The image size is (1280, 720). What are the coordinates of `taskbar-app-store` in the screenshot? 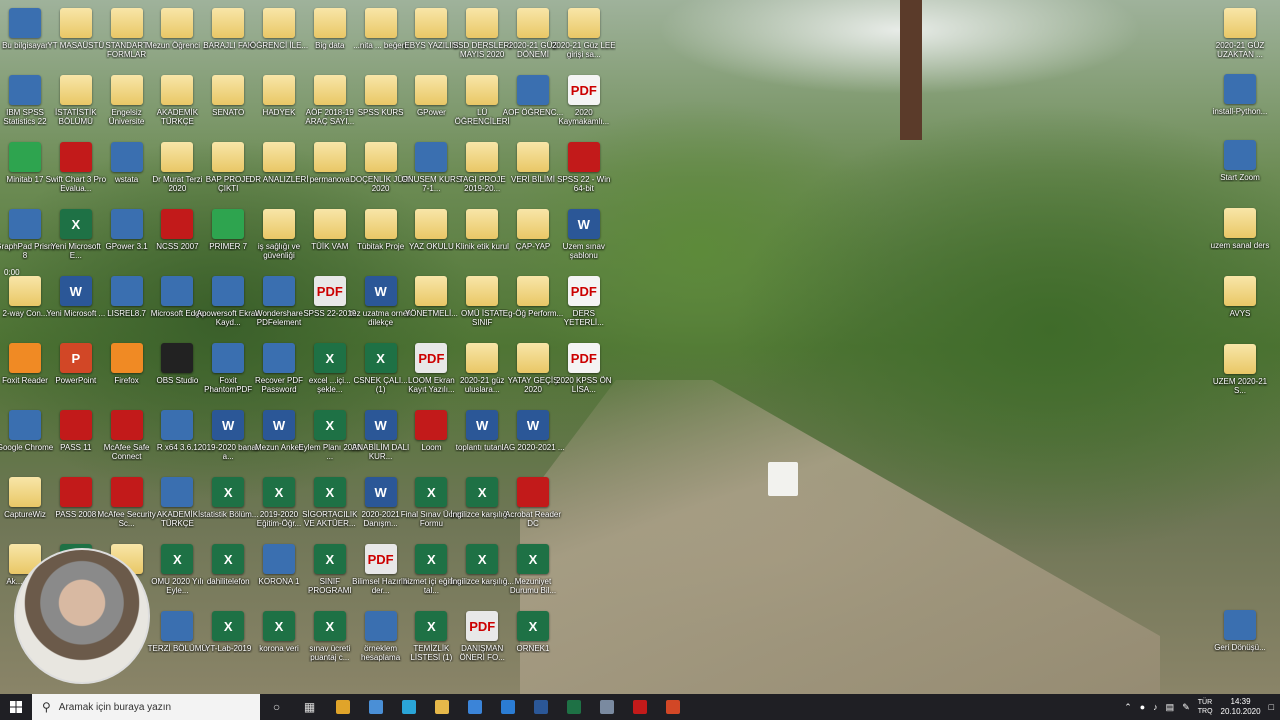 It's located at (474, 707).